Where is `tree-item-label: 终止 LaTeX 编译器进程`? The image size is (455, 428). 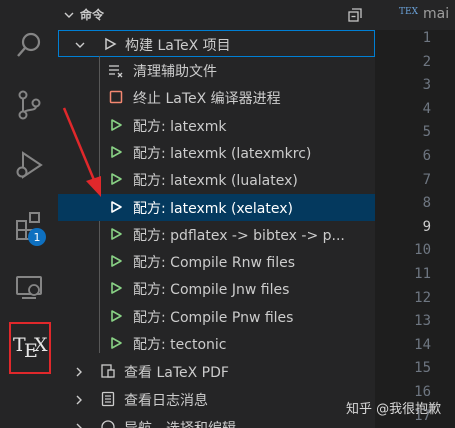
tree-item-label: 终止 LaTeX 编译器进程 is located at coordinates (207, 99).